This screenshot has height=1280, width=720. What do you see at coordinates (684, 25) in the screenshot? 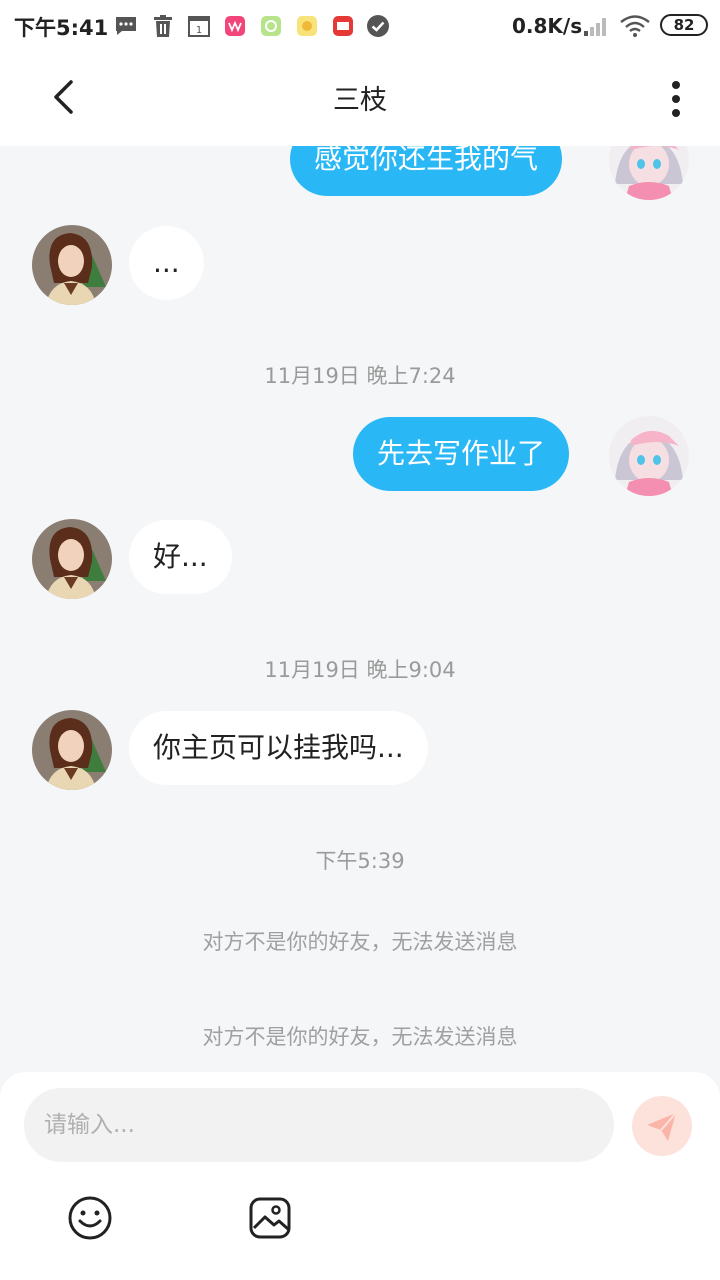
I see `battery-indicator: 82` at bounding box center [684, 25].